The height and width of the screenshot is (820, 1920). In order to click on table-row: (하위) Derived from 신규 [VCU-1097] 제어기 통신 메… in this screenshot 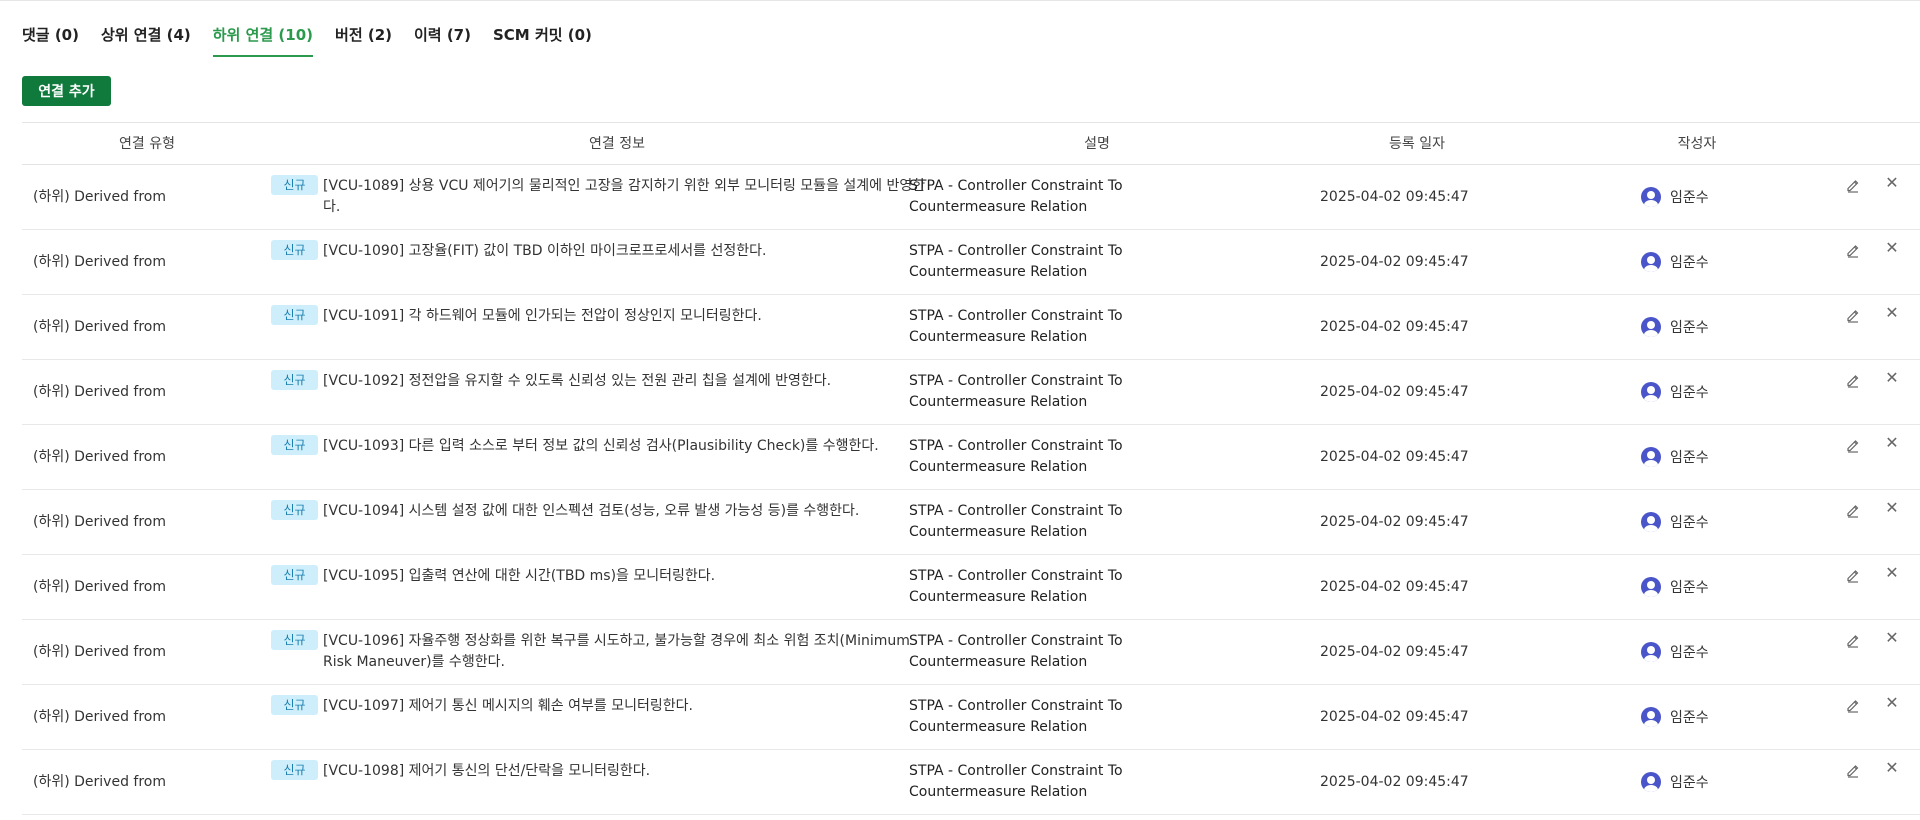, I will do `click(971, 717)`.